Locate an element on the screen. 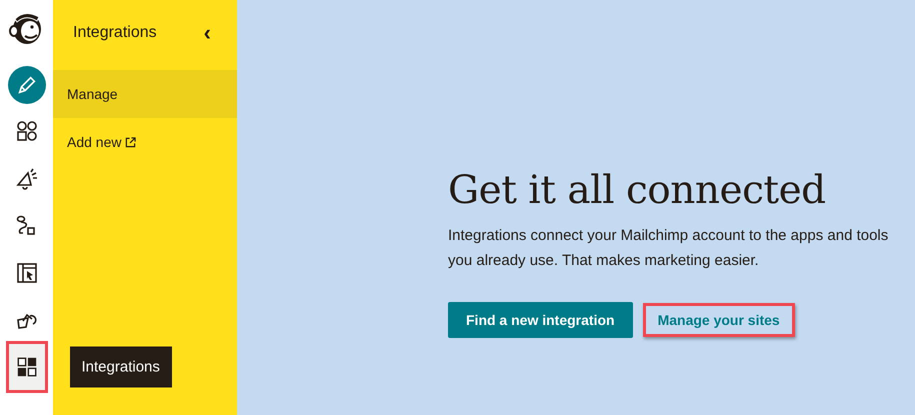 Image resolution: width=915 pixels, height=415 pixels. intro-text: Integrations connect your Mailchimp account to the apps and tools you already use. That makes marketing easier. is located at coordinates (669, 248).